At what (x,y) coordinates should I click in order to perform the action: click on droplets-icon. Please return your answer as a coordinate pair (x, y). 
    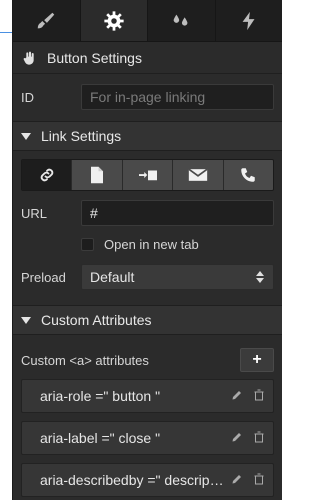
    Looking at the image, I should click on (181, 21).